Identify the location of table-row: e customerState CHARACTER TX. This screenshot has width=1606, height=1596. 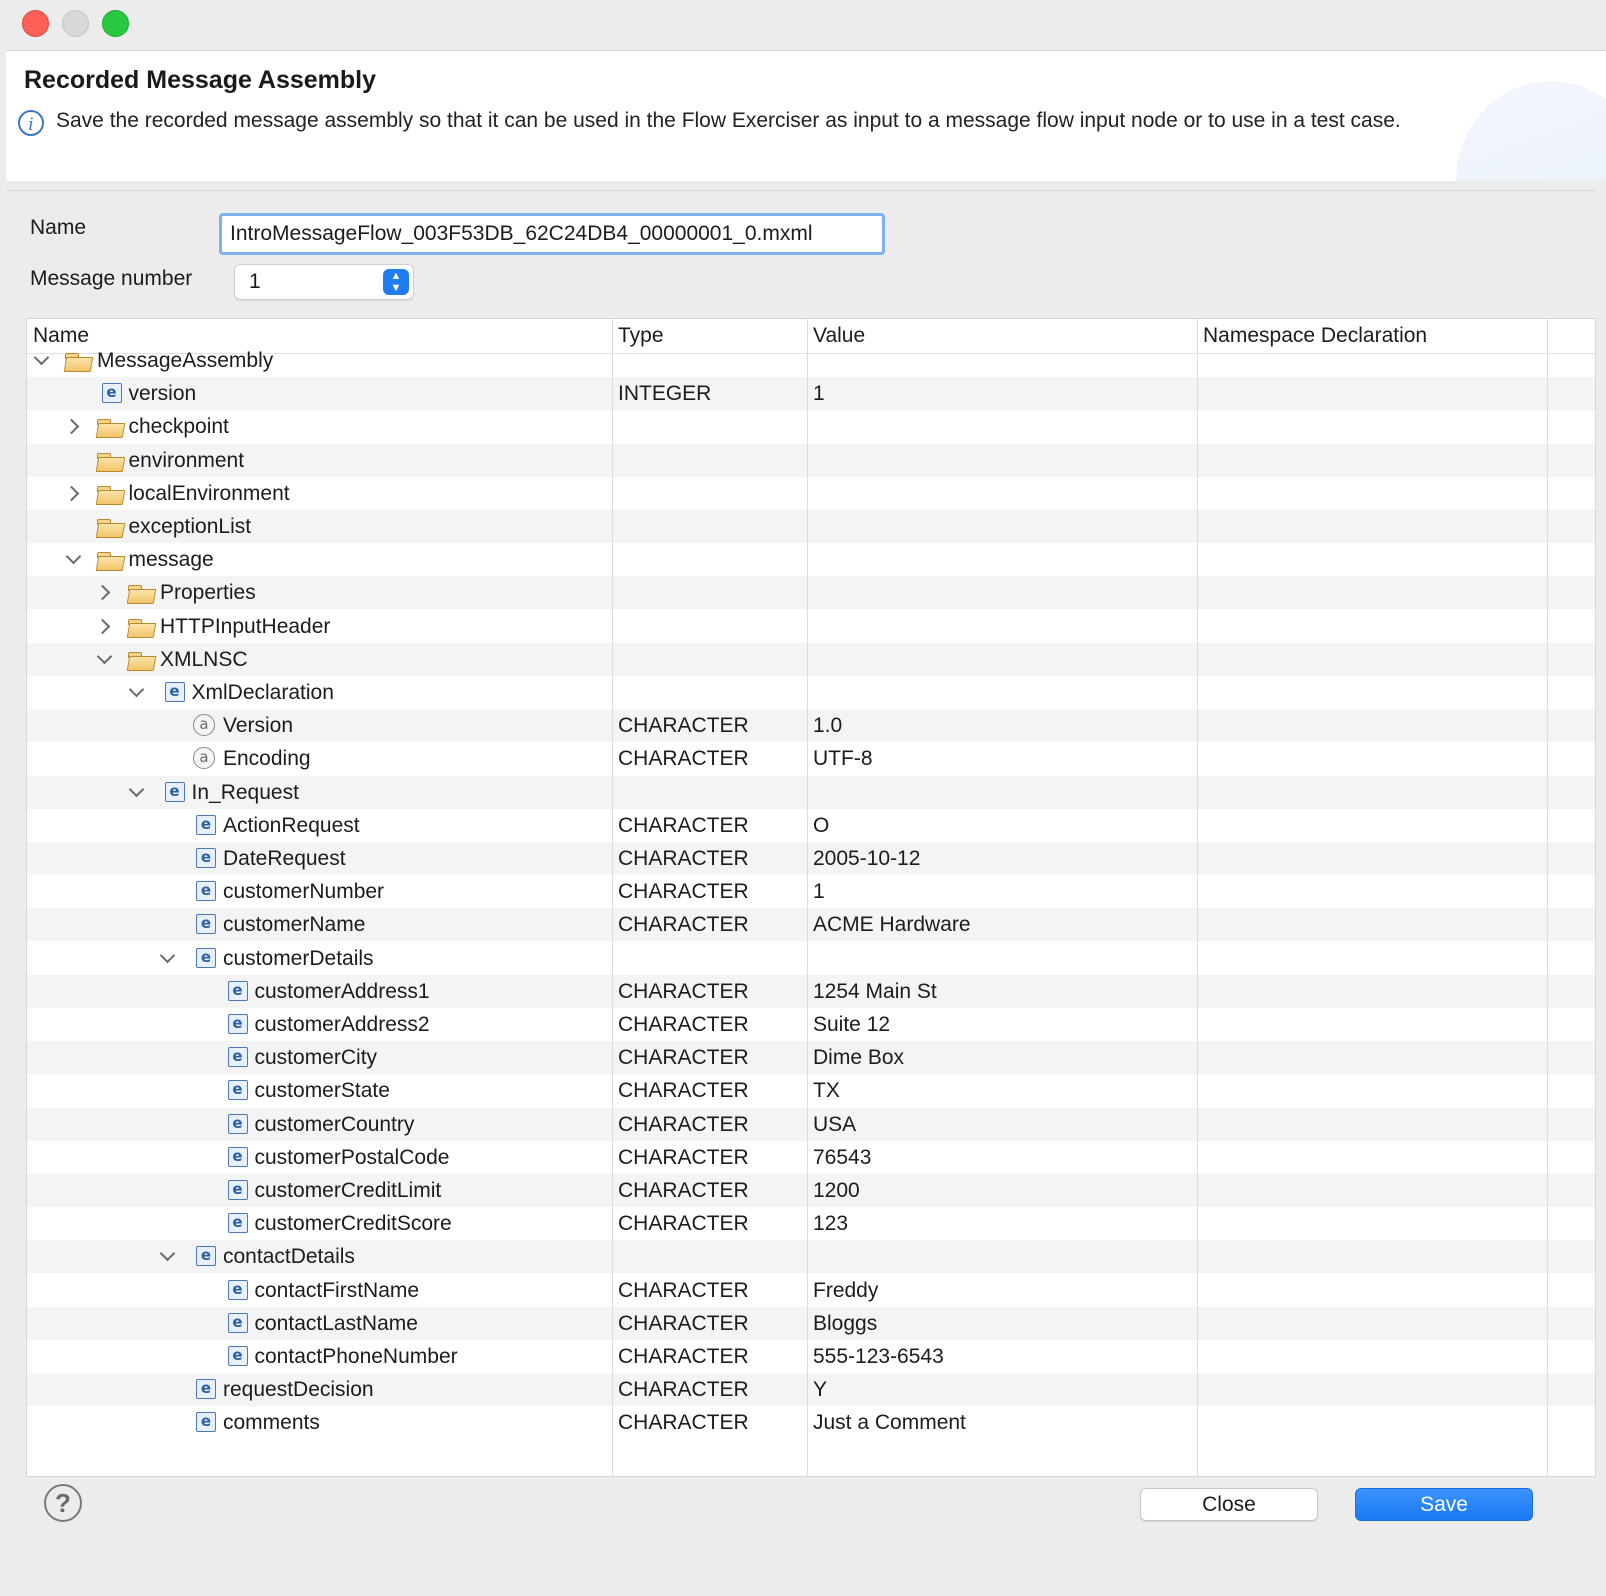
(811, 1090).